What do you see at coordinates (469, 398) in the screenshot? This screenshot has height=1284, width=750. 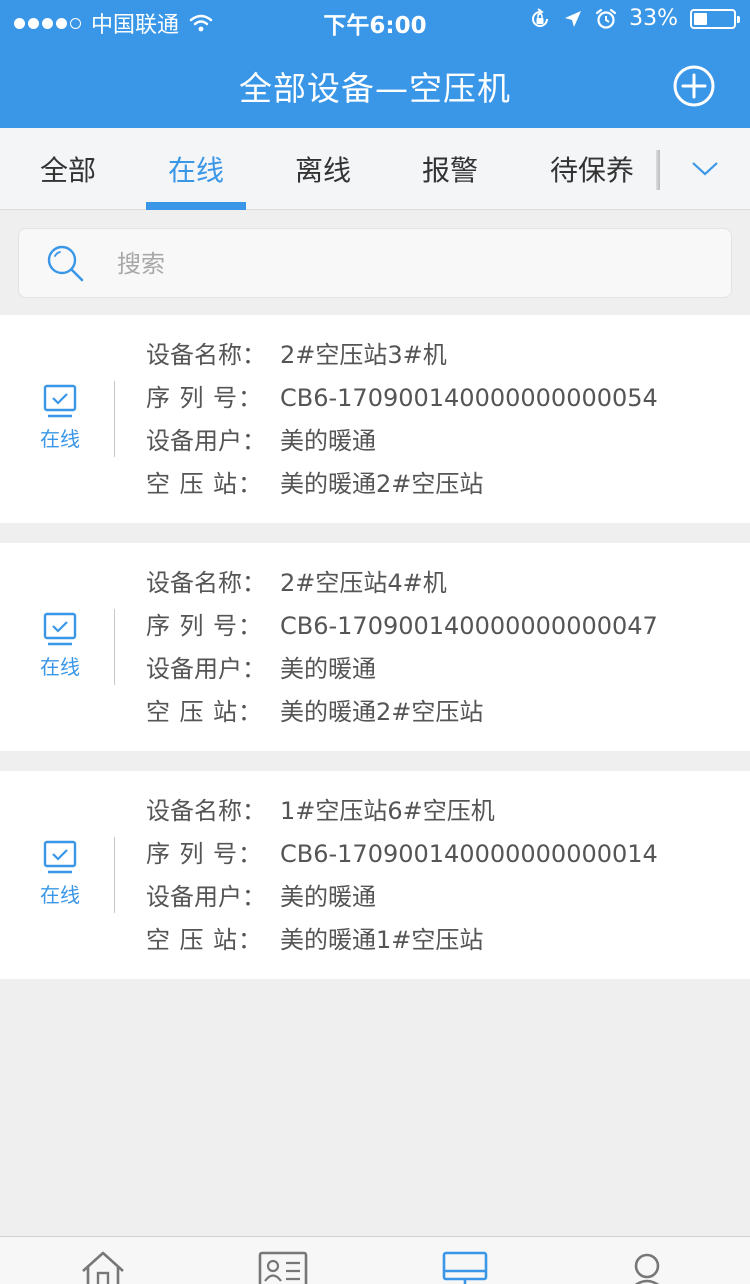 I see `device-serial: CB6-170900140000000000054` at bounding box center [469, 398].